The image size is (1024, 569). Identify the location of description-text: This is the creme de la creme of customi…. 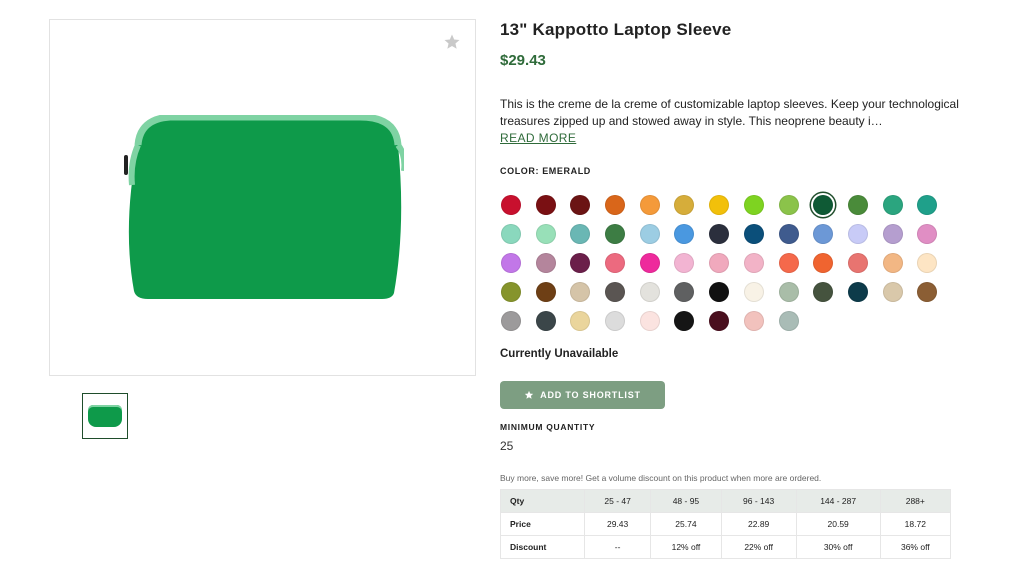
(729, 112).